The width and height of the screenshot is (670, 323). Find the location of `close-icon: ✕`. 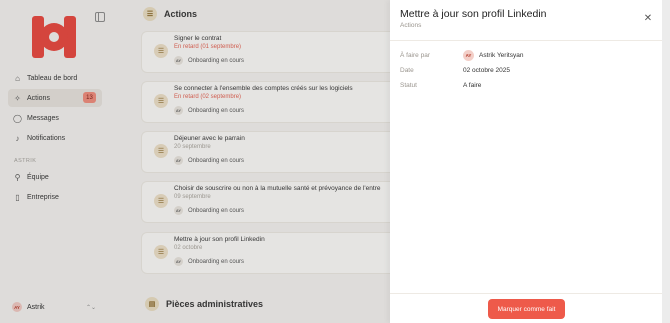

close-icon: ✕ is located at coordinates (648, 18).